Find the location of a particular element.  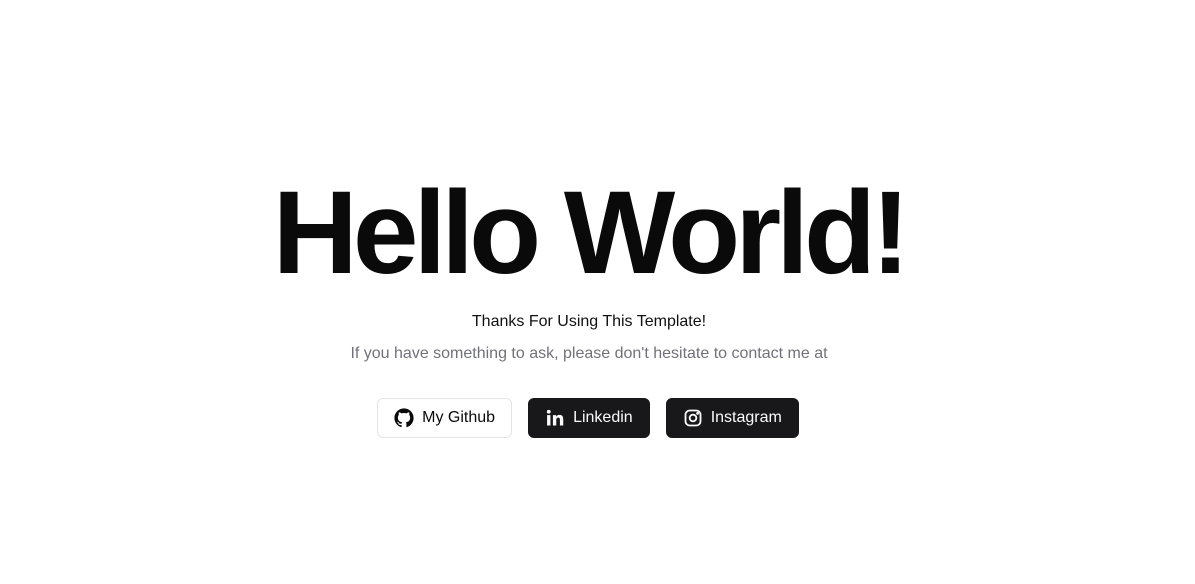

page-title: Hello World! is located at coordinates (591, 233).